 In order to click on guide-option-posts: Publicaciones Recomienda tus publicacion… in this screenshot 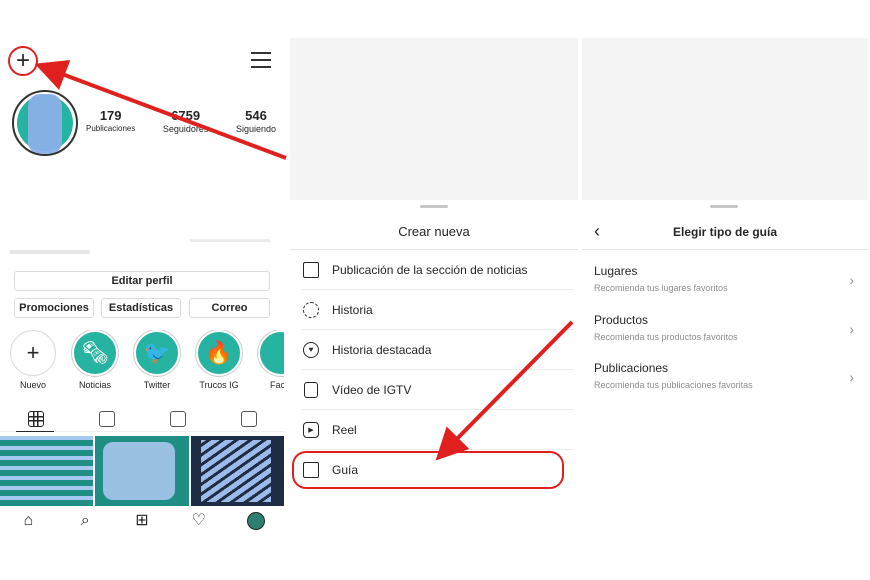, I will do `click(726, 381)`.